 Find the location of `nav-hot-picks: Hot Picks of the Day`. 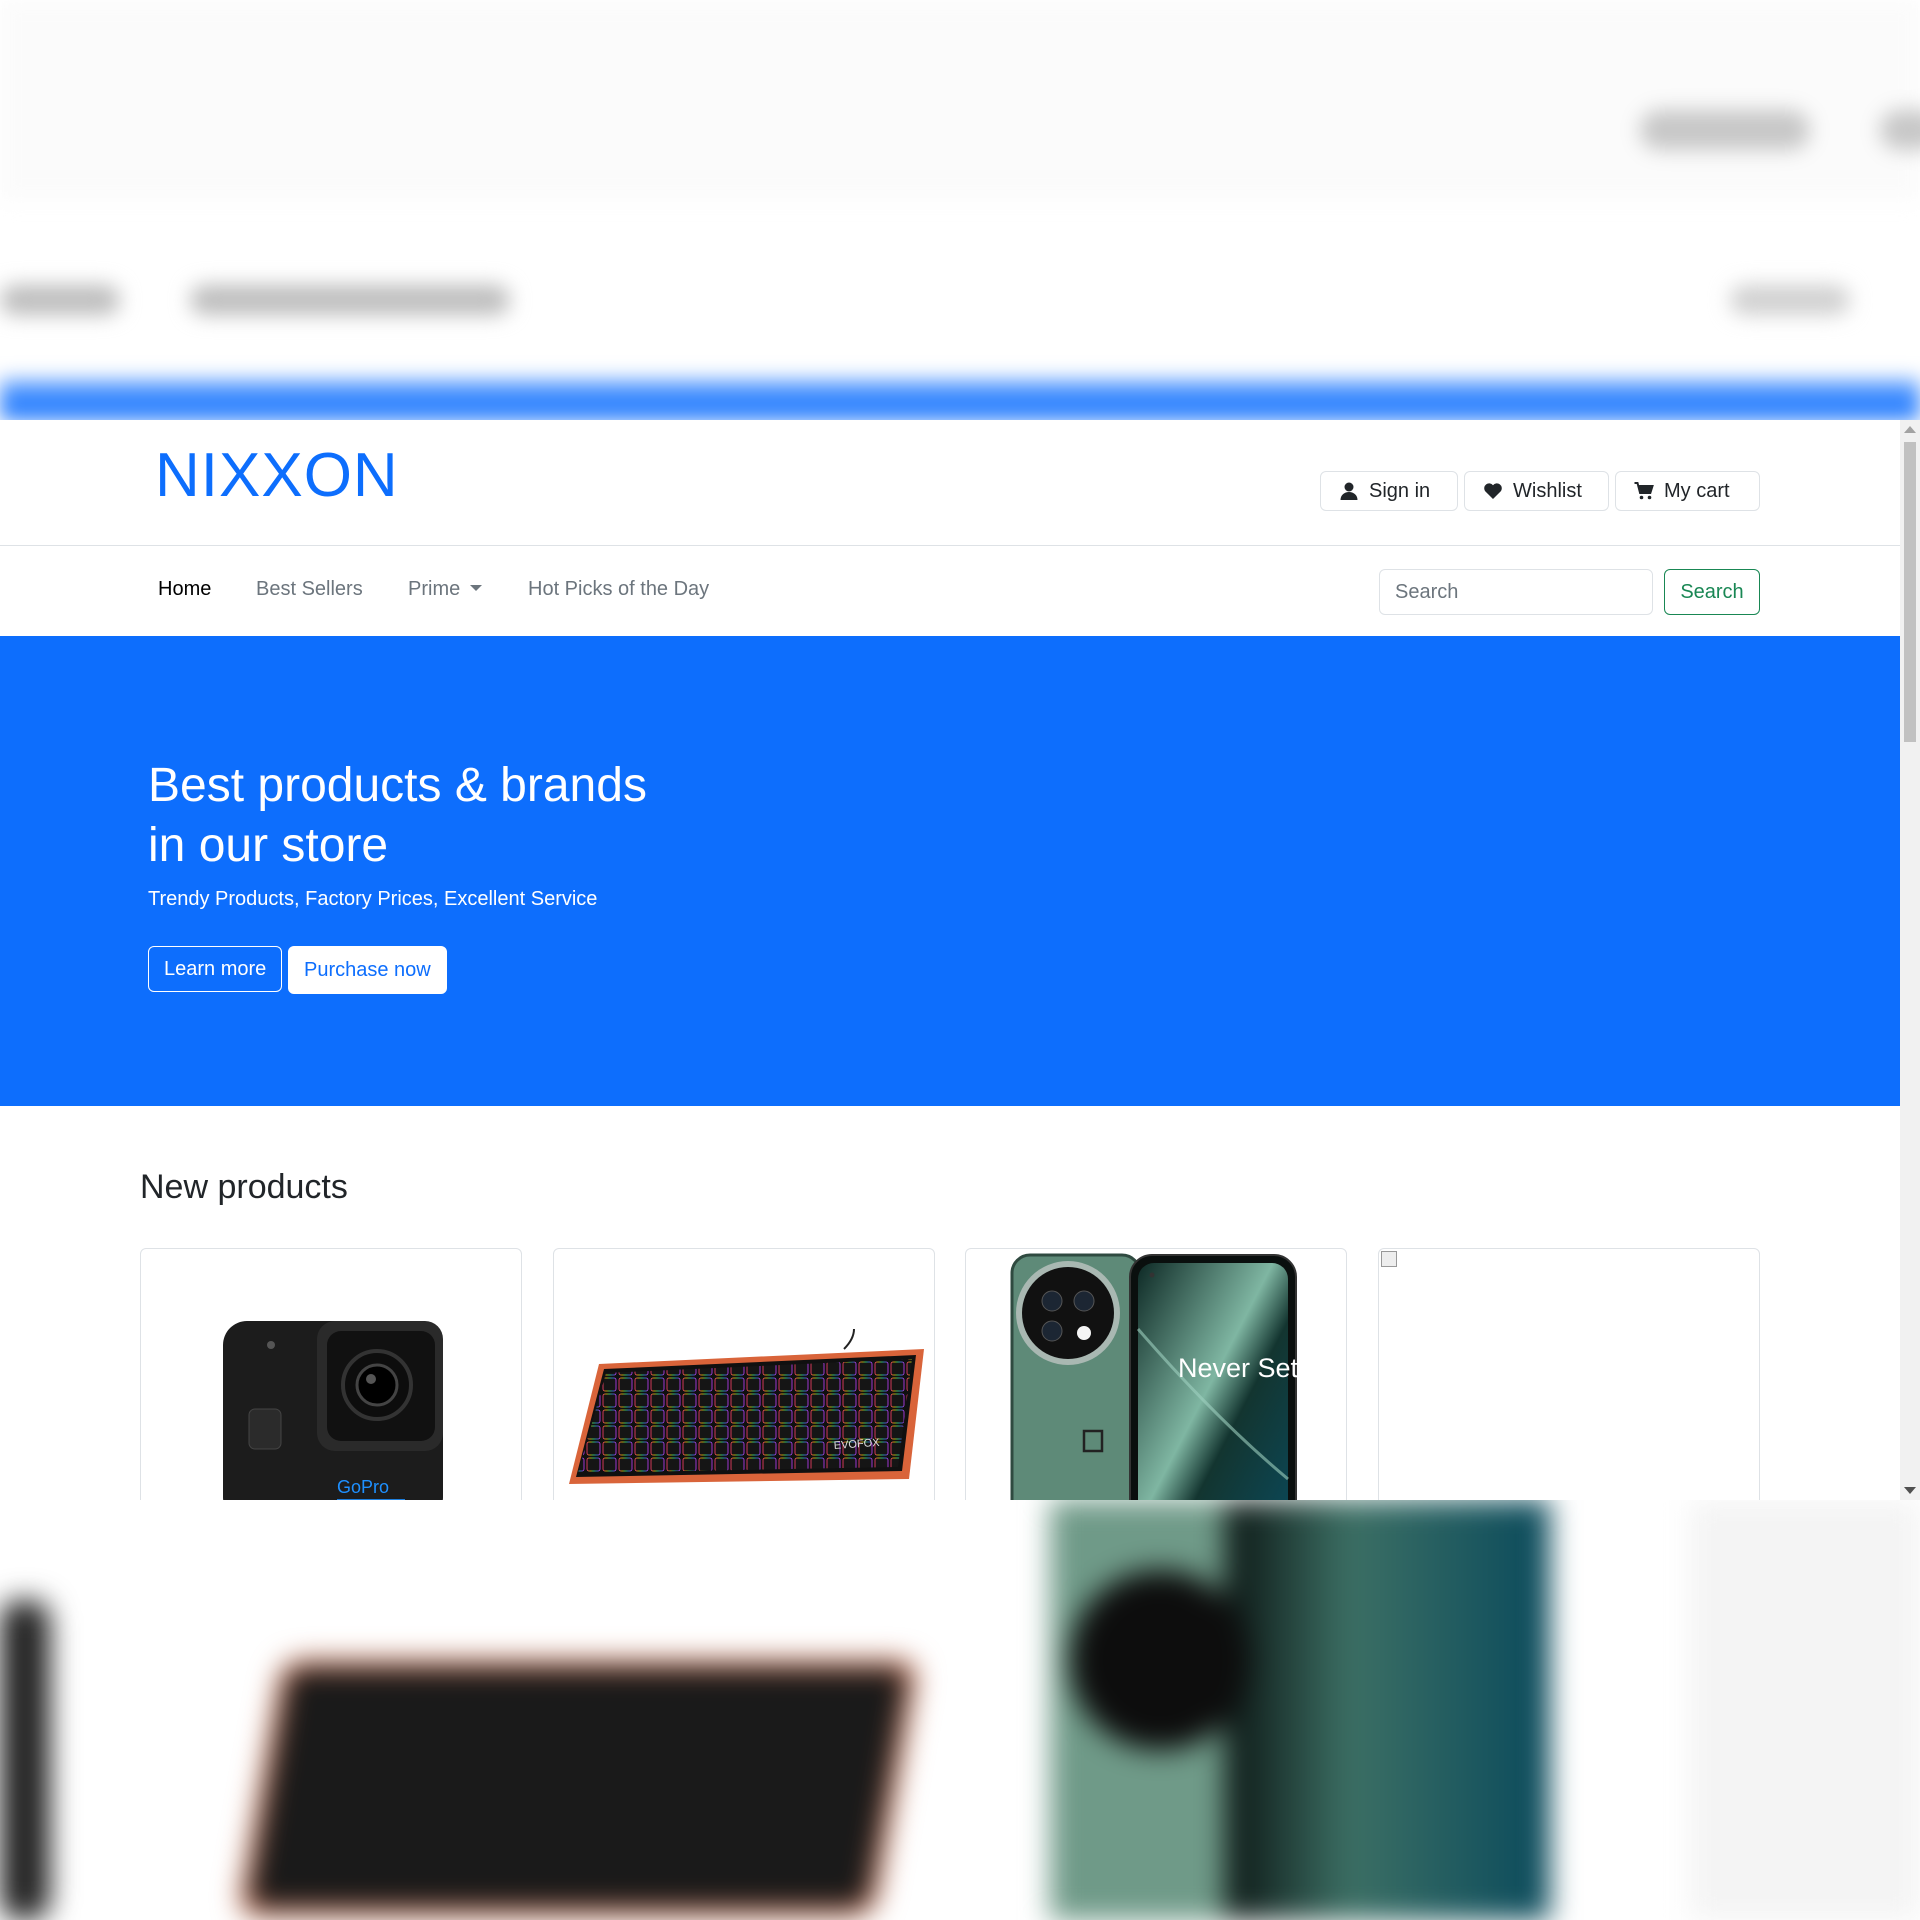

nav-hot-picks: Hot Picks of the Day is located at coordinates (618, 589).